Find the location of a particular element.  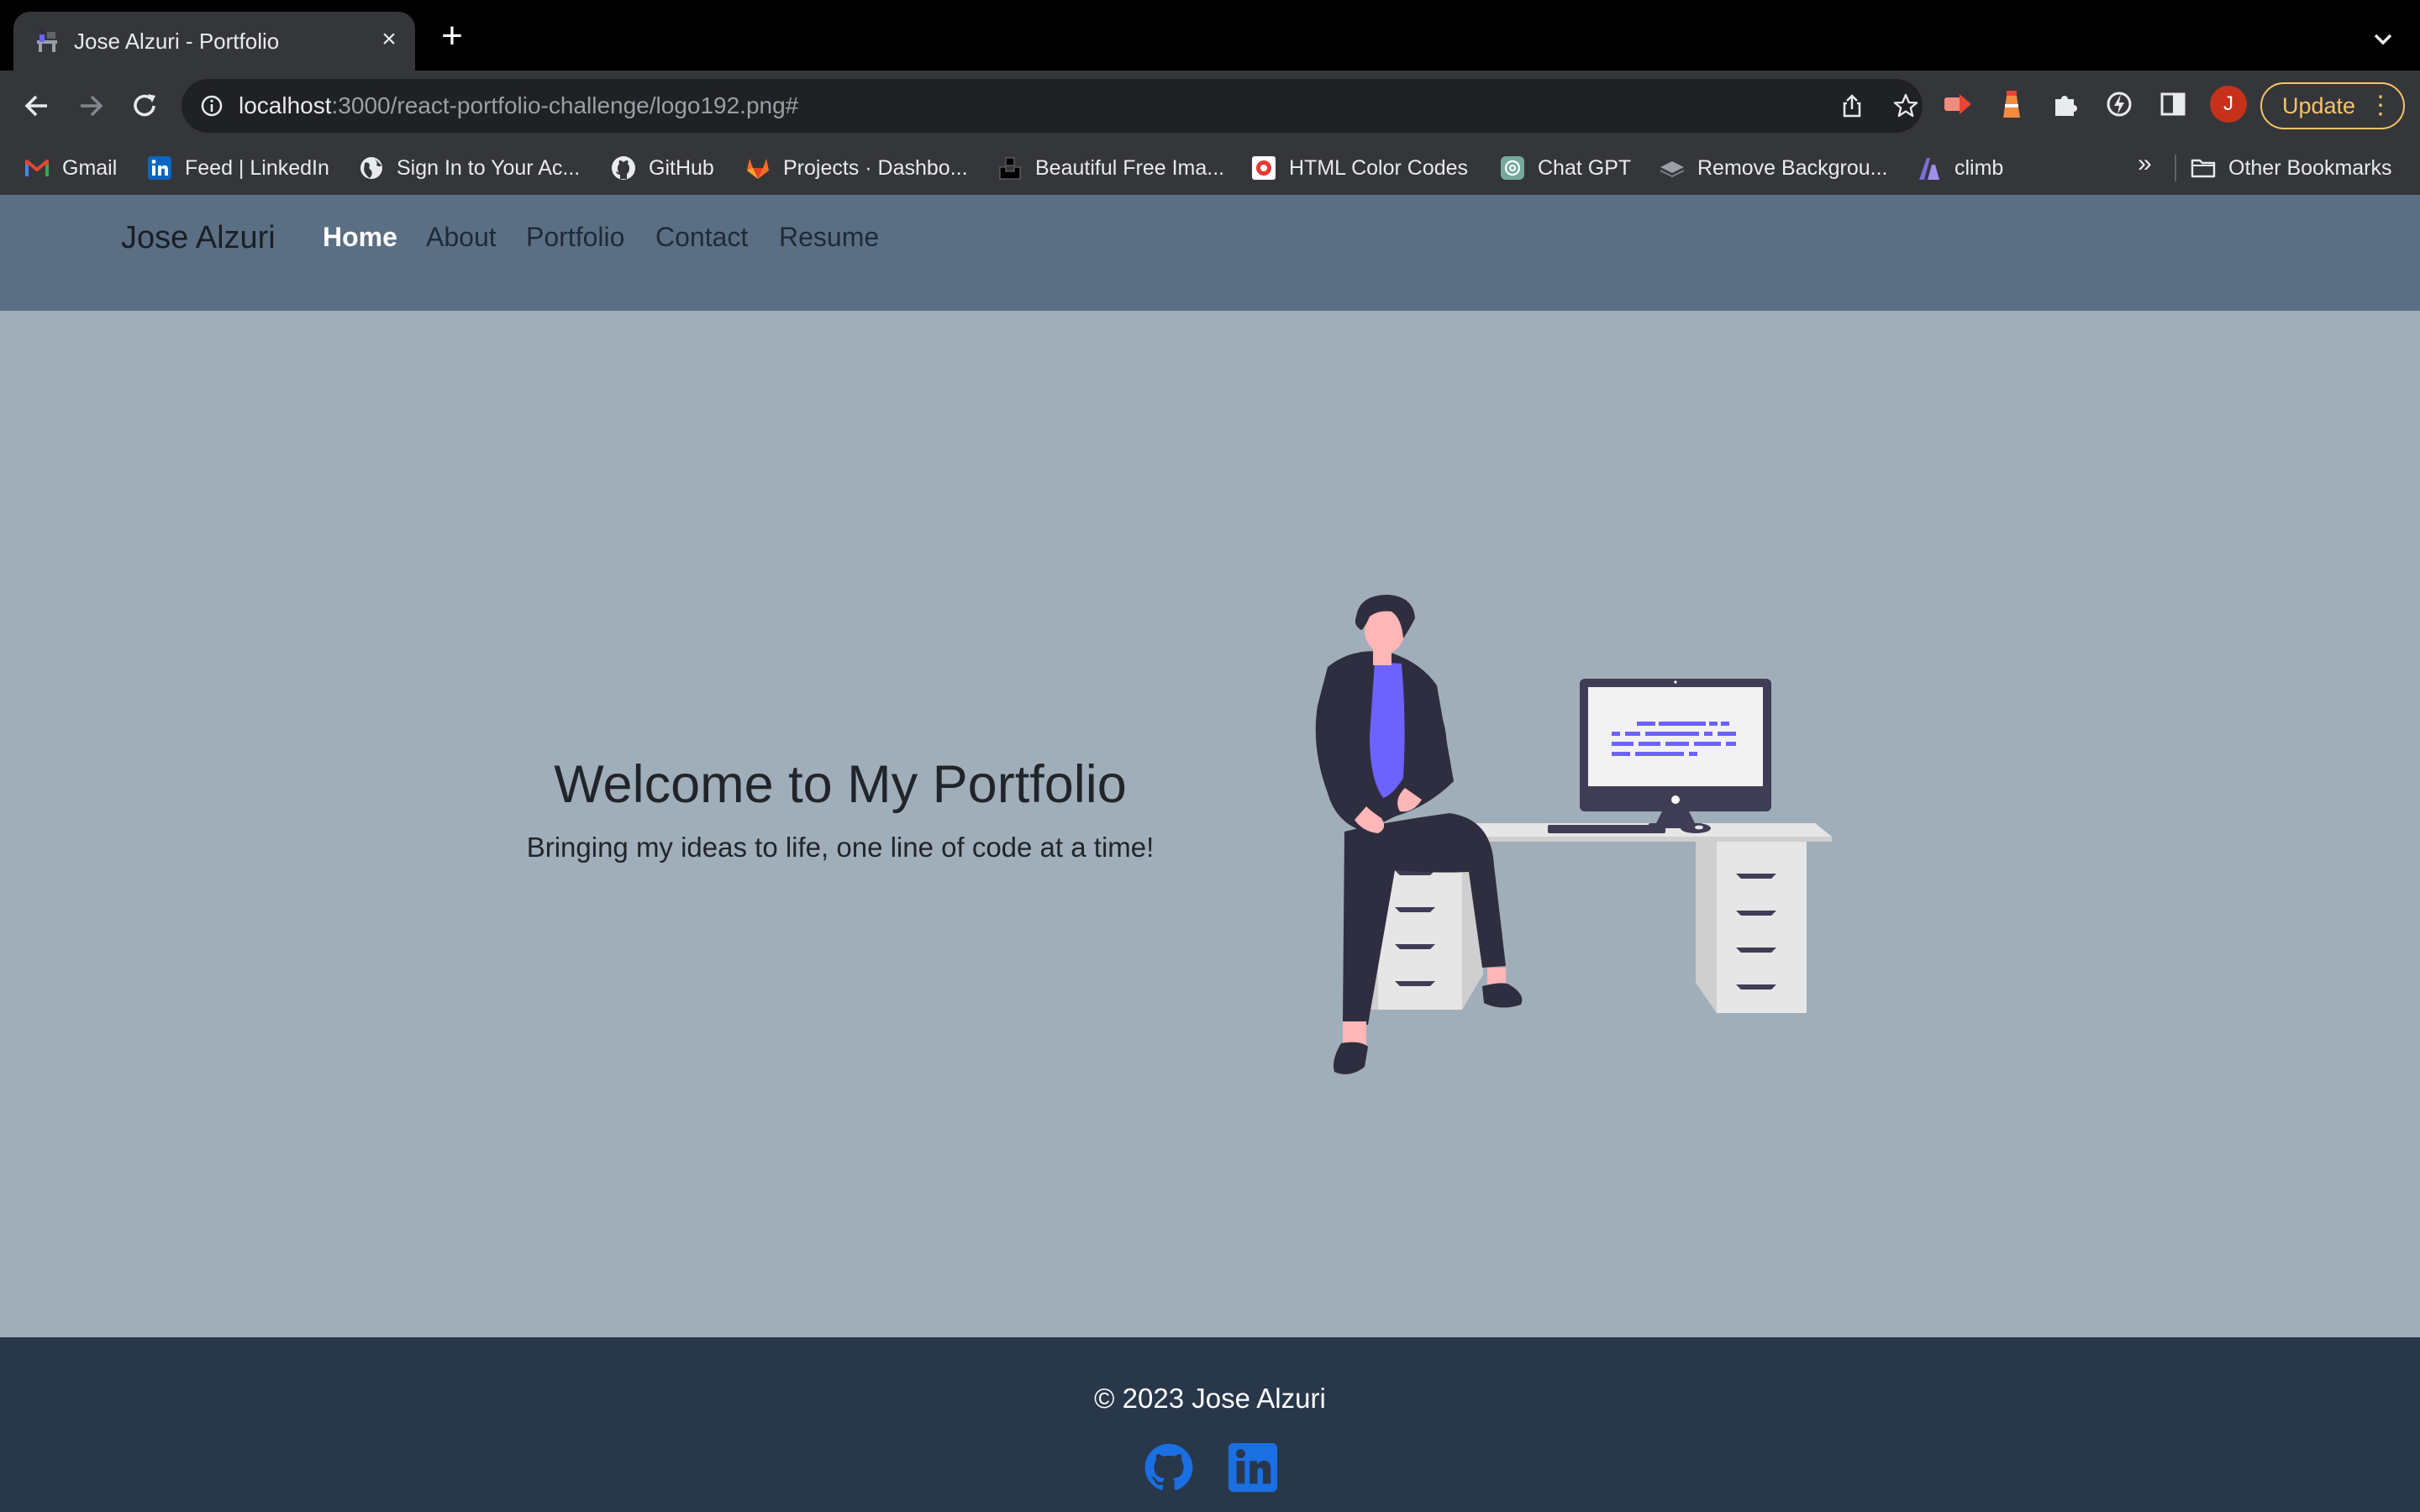

bookmark-label: HTML Color Codes is located at coordinates (1379, 167).